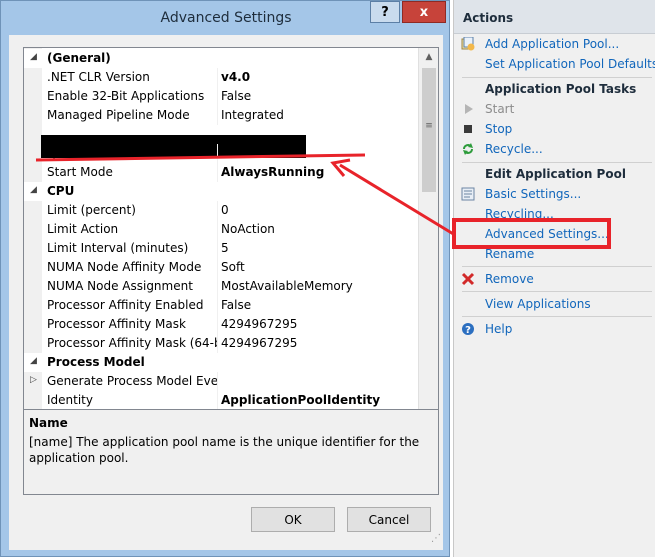  What do you see at coordinates (118, 115) in the screenshot?
I see `property-name: Managed Pipeline Mode` at bounding box center [118, 115].